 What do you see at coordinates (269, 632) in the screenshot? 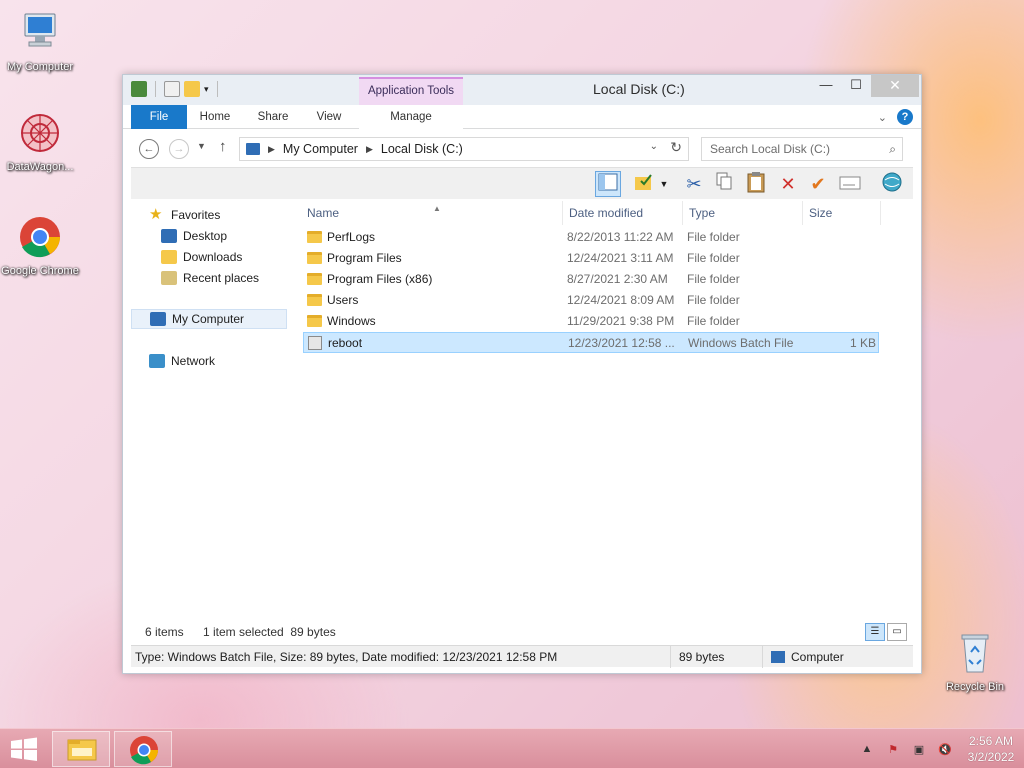
I see `selection-info: 1 item selected 89 bytes` at bounding box center [269, 632].